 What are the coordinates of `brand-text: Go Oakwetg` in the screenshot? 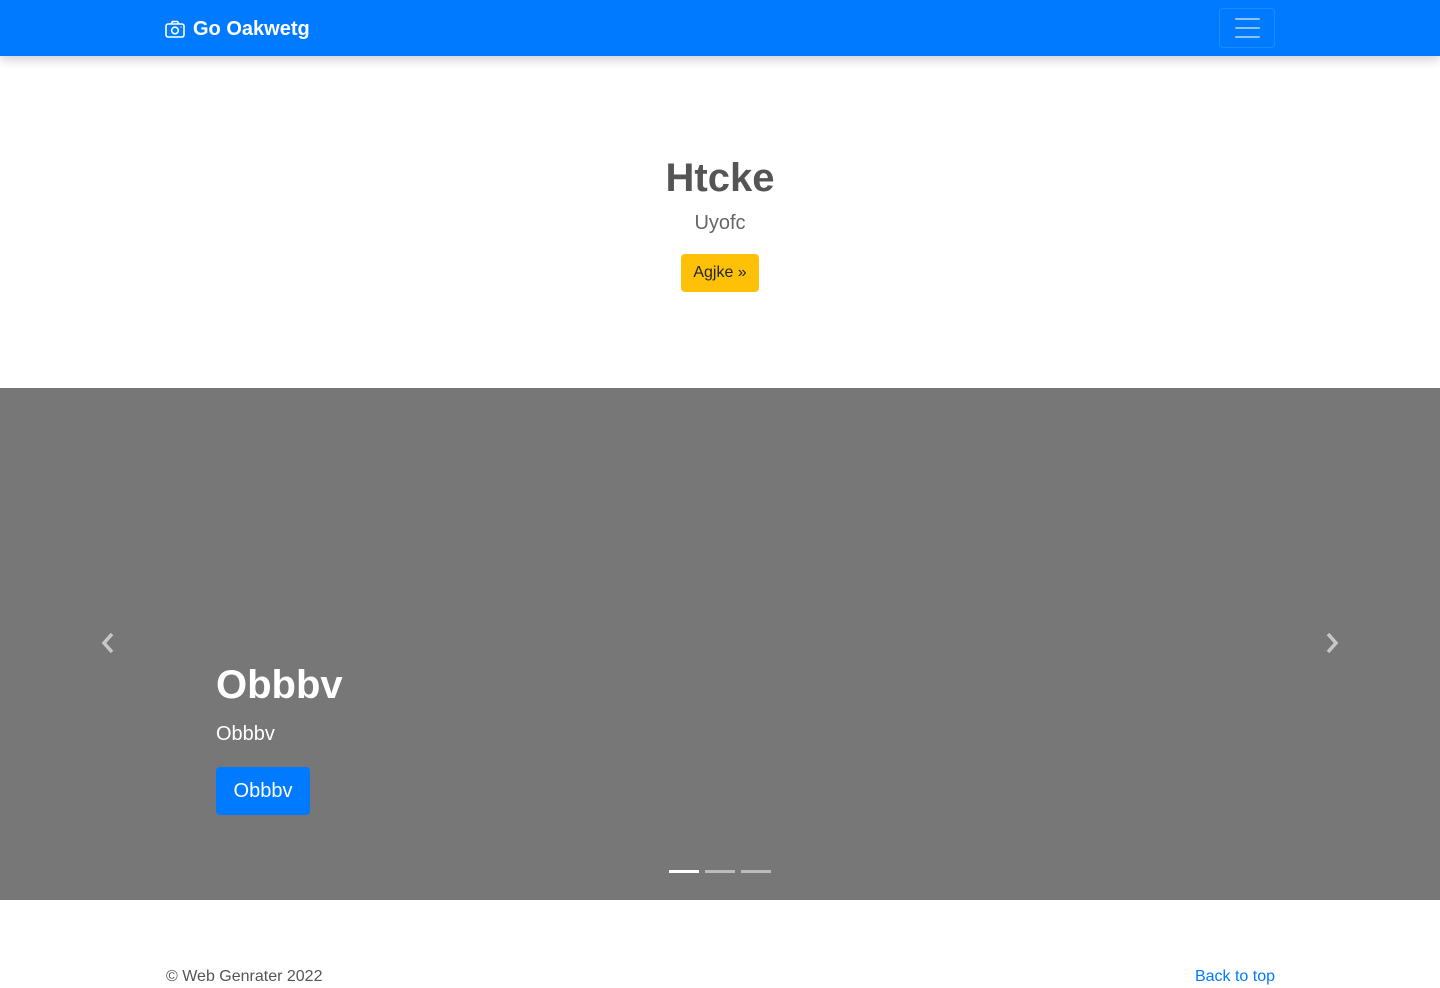 It's located at (251, 28).